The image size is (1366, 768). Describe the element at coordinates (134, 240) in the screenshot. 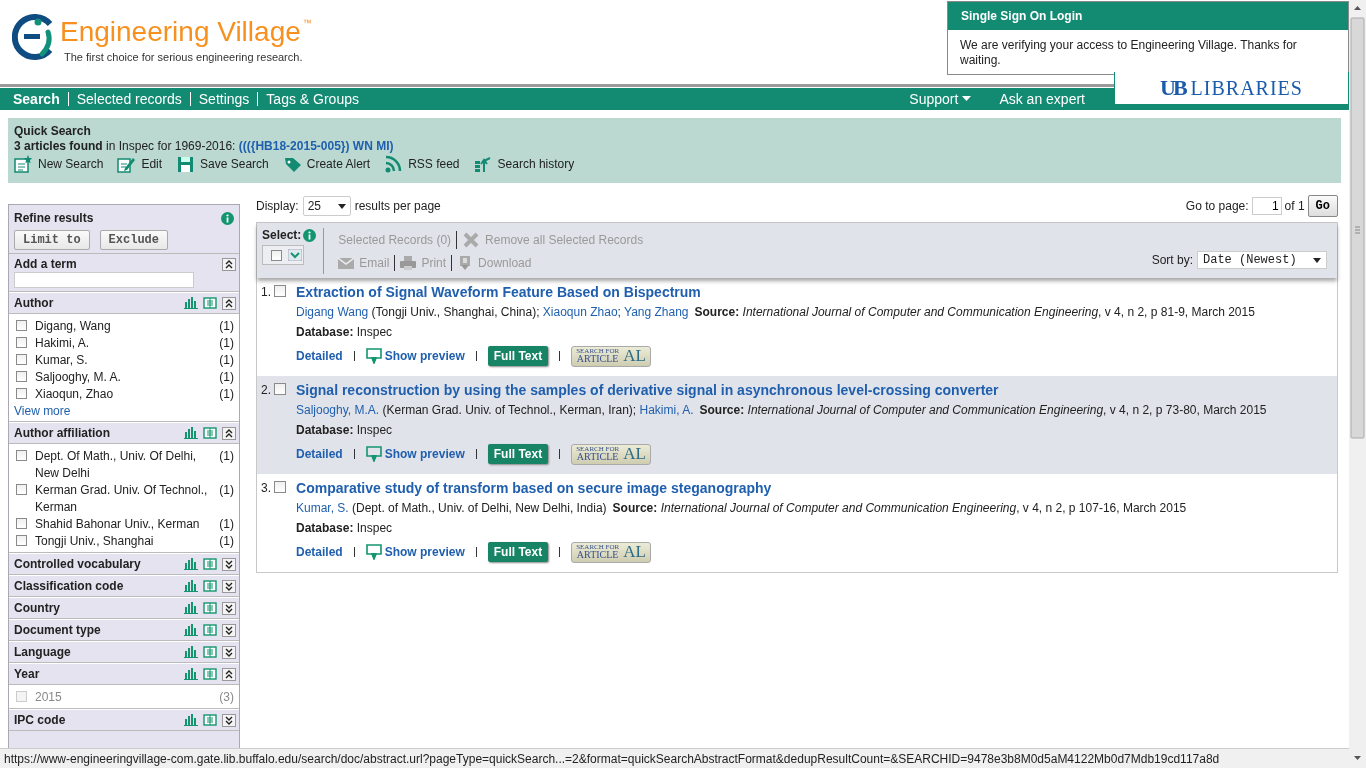

I see `filter-button: Exclude` at that location.